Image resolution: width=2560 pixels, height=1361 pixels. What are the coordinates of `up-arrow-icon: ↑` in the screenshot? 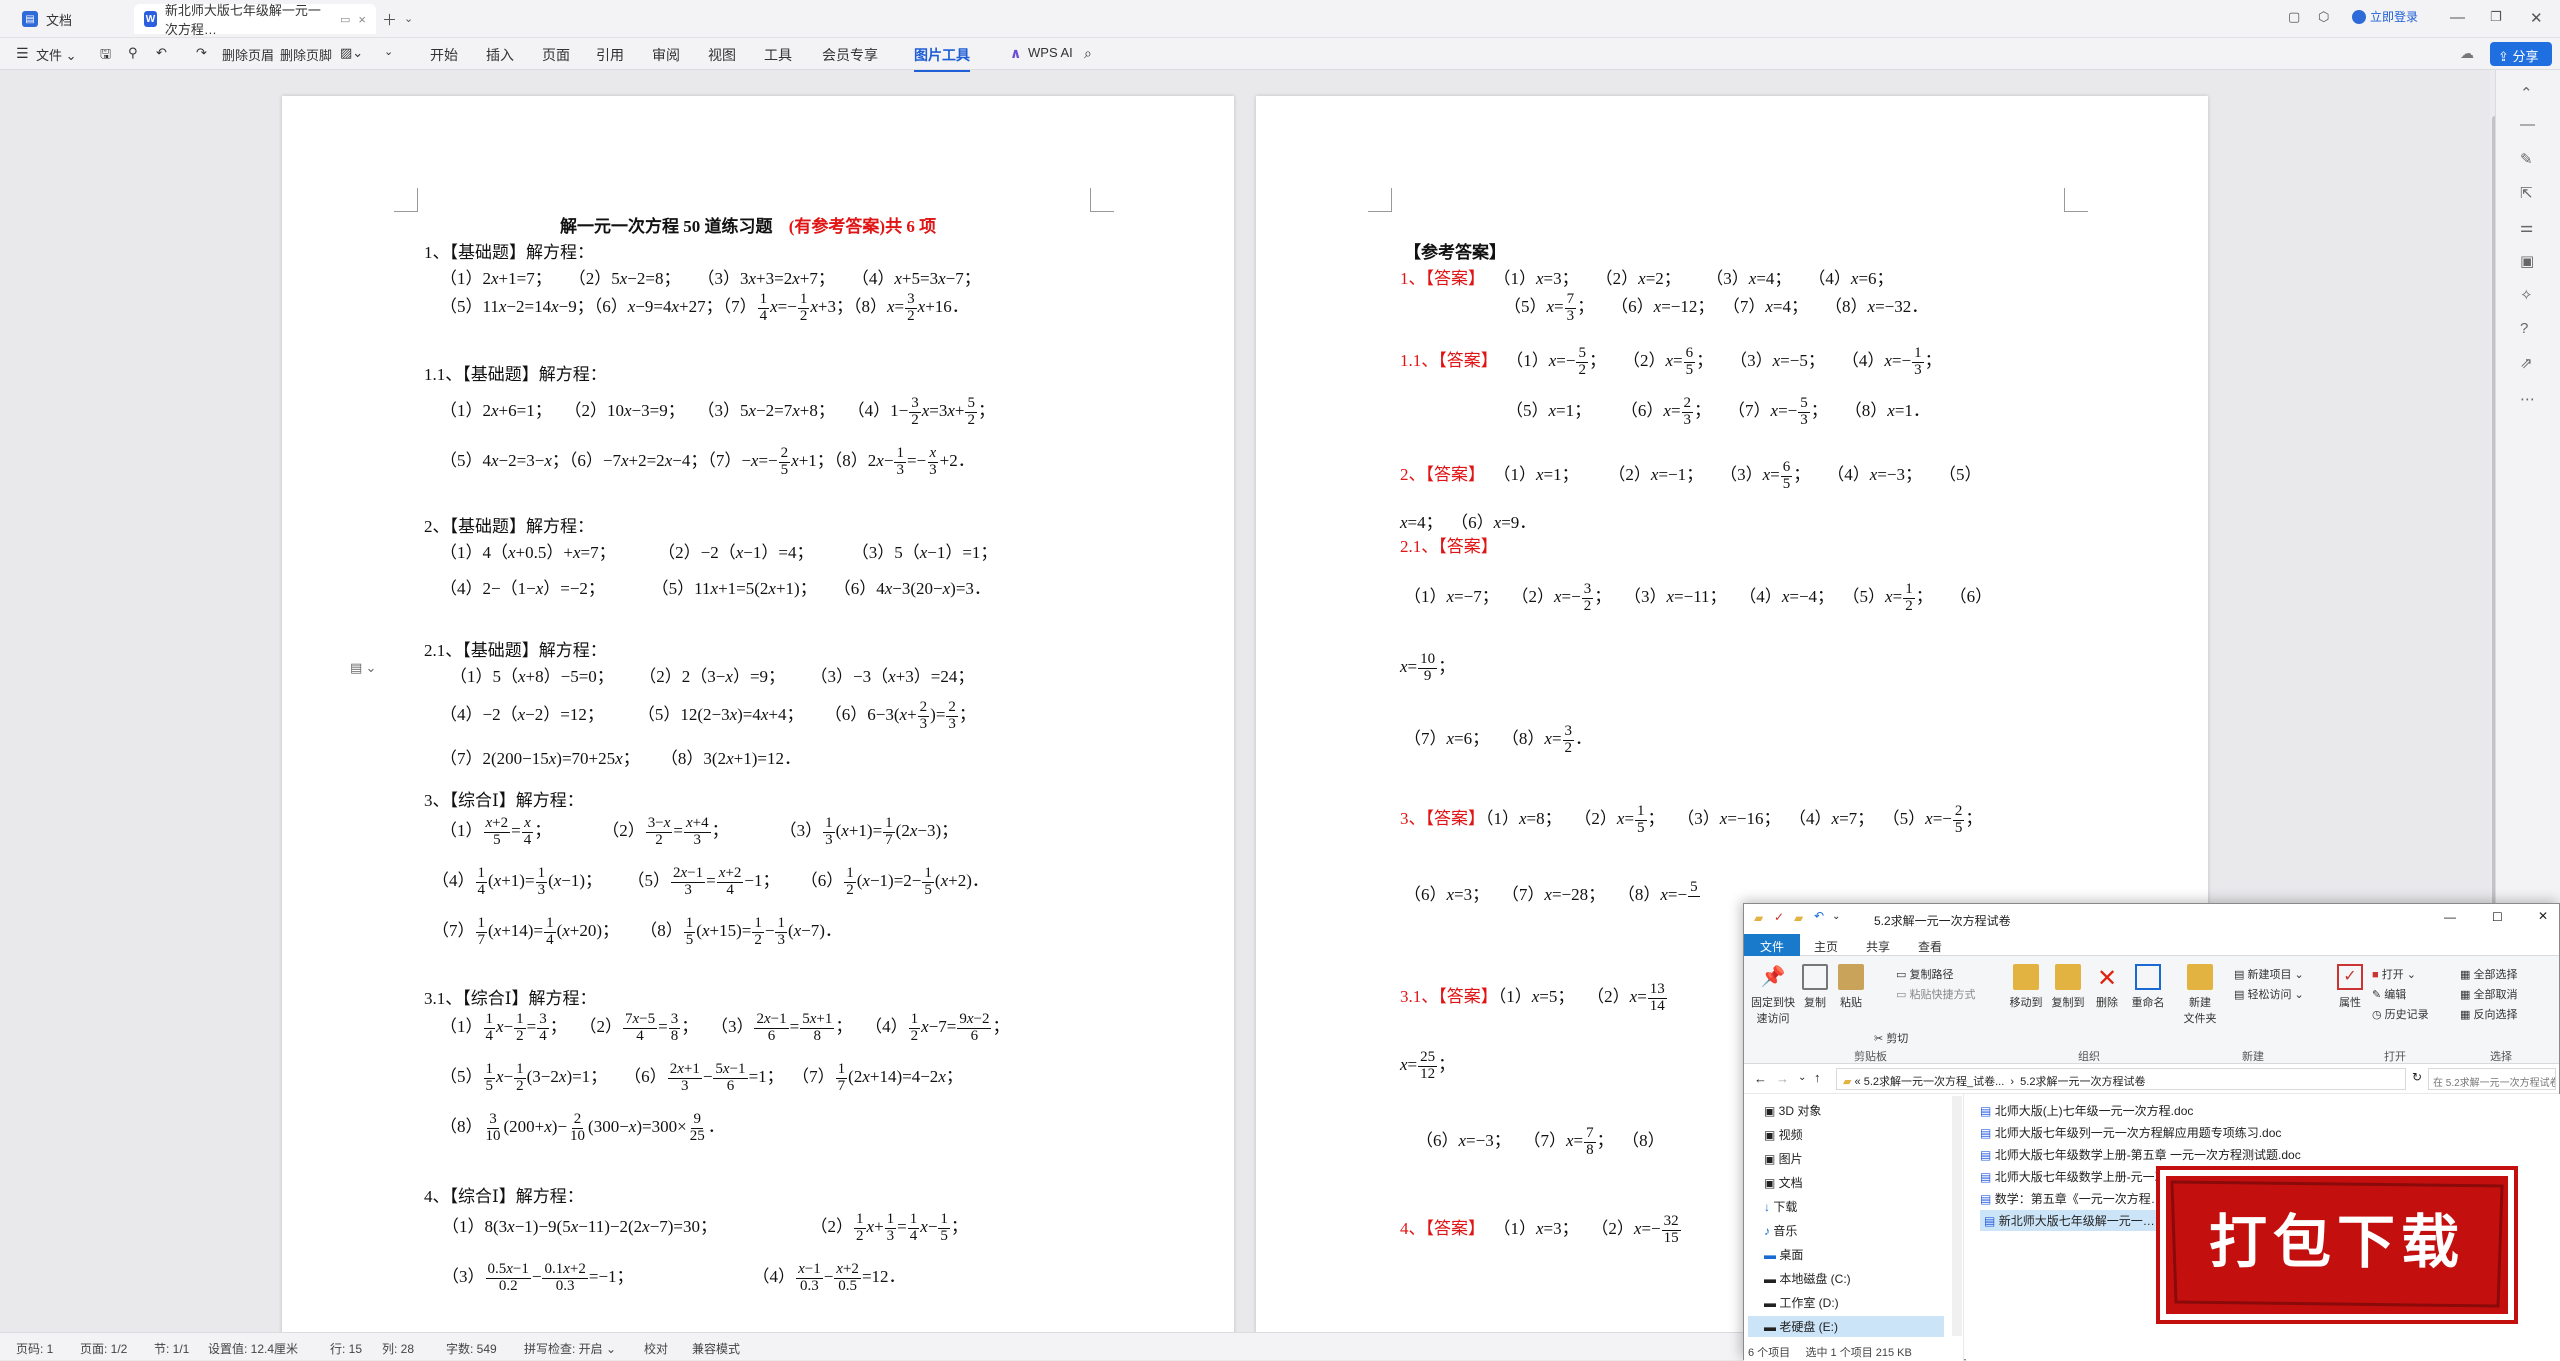 It's located at (1817, 1077).